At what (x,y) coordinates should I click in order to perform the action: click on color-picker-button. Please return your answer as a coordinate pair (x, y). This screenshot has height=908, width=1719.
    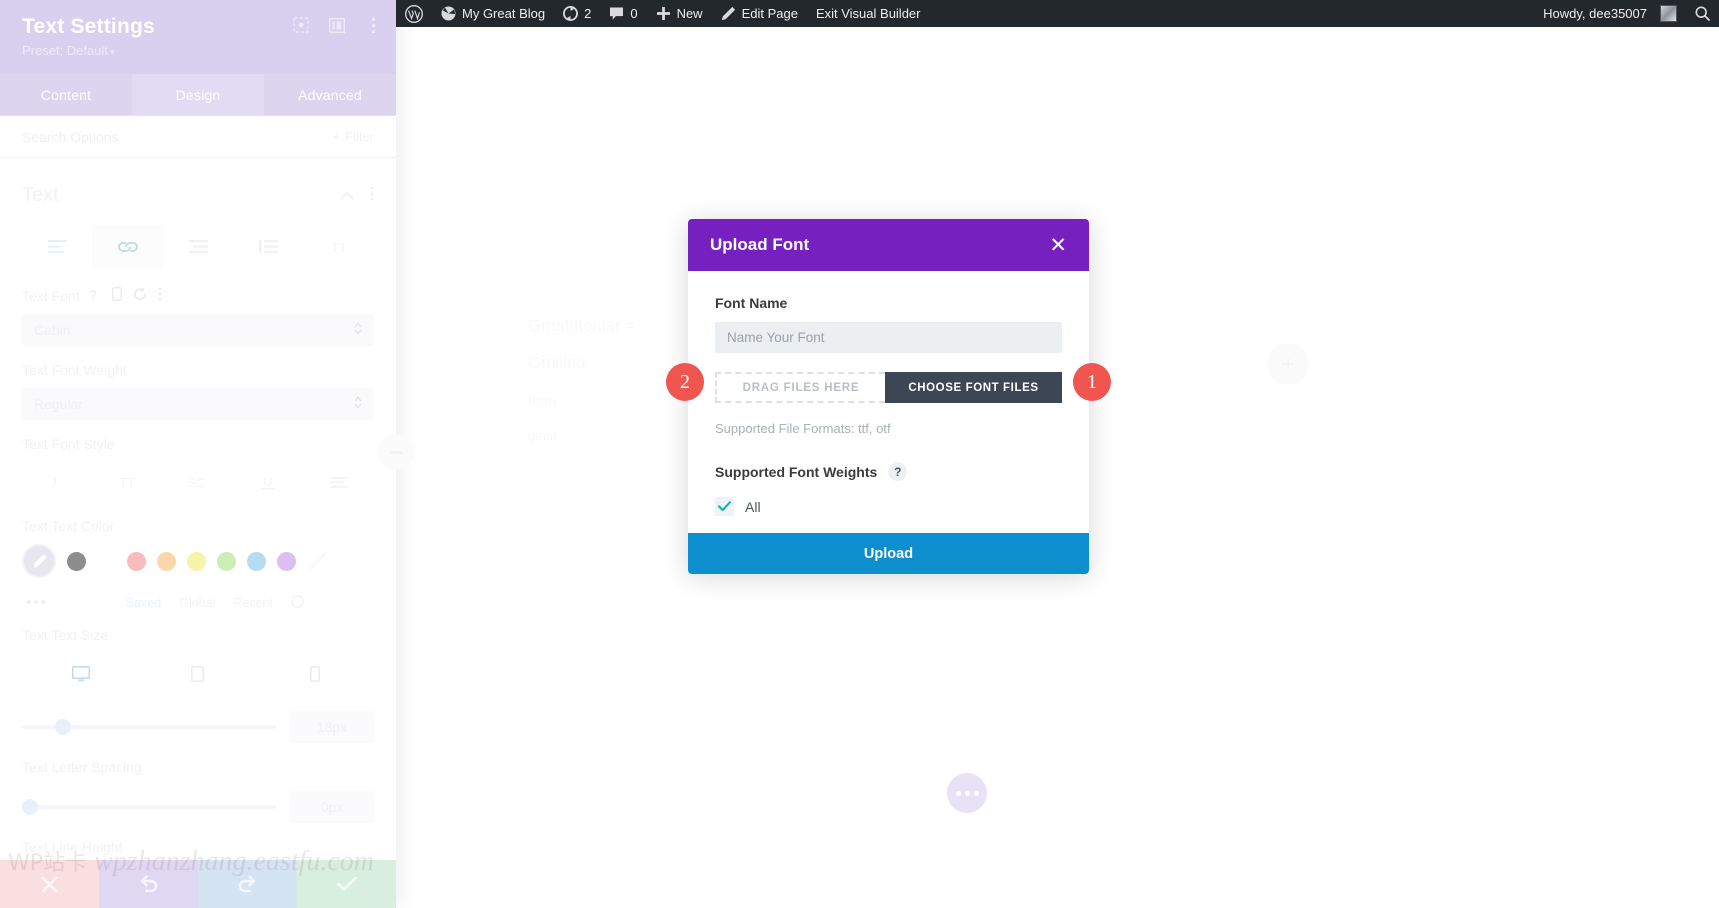
    Looking at the image, I should click on (39, 561).